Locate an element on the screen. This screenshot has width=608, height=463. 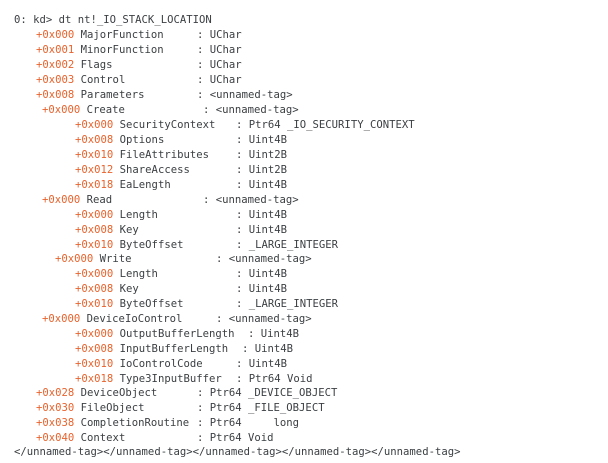
field-name: FileAttributes is located at coordinates (164, 155).